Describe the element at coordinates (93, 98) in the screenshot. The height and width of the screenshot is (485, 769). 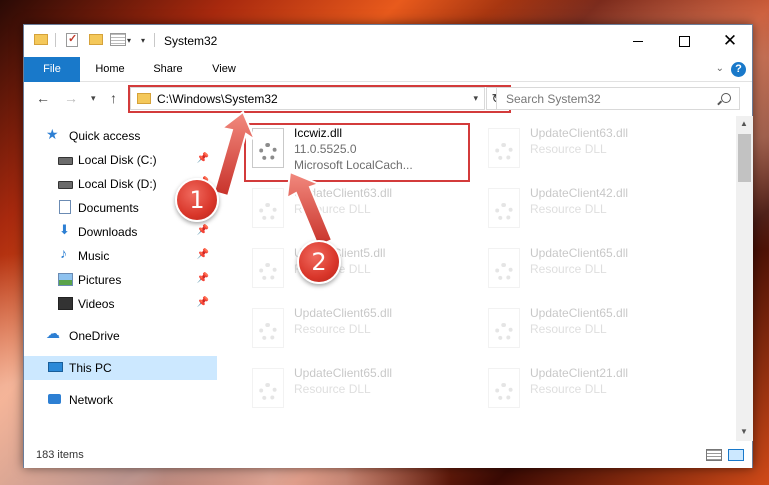
I see `recent-locations-icon: ▾` at that location.